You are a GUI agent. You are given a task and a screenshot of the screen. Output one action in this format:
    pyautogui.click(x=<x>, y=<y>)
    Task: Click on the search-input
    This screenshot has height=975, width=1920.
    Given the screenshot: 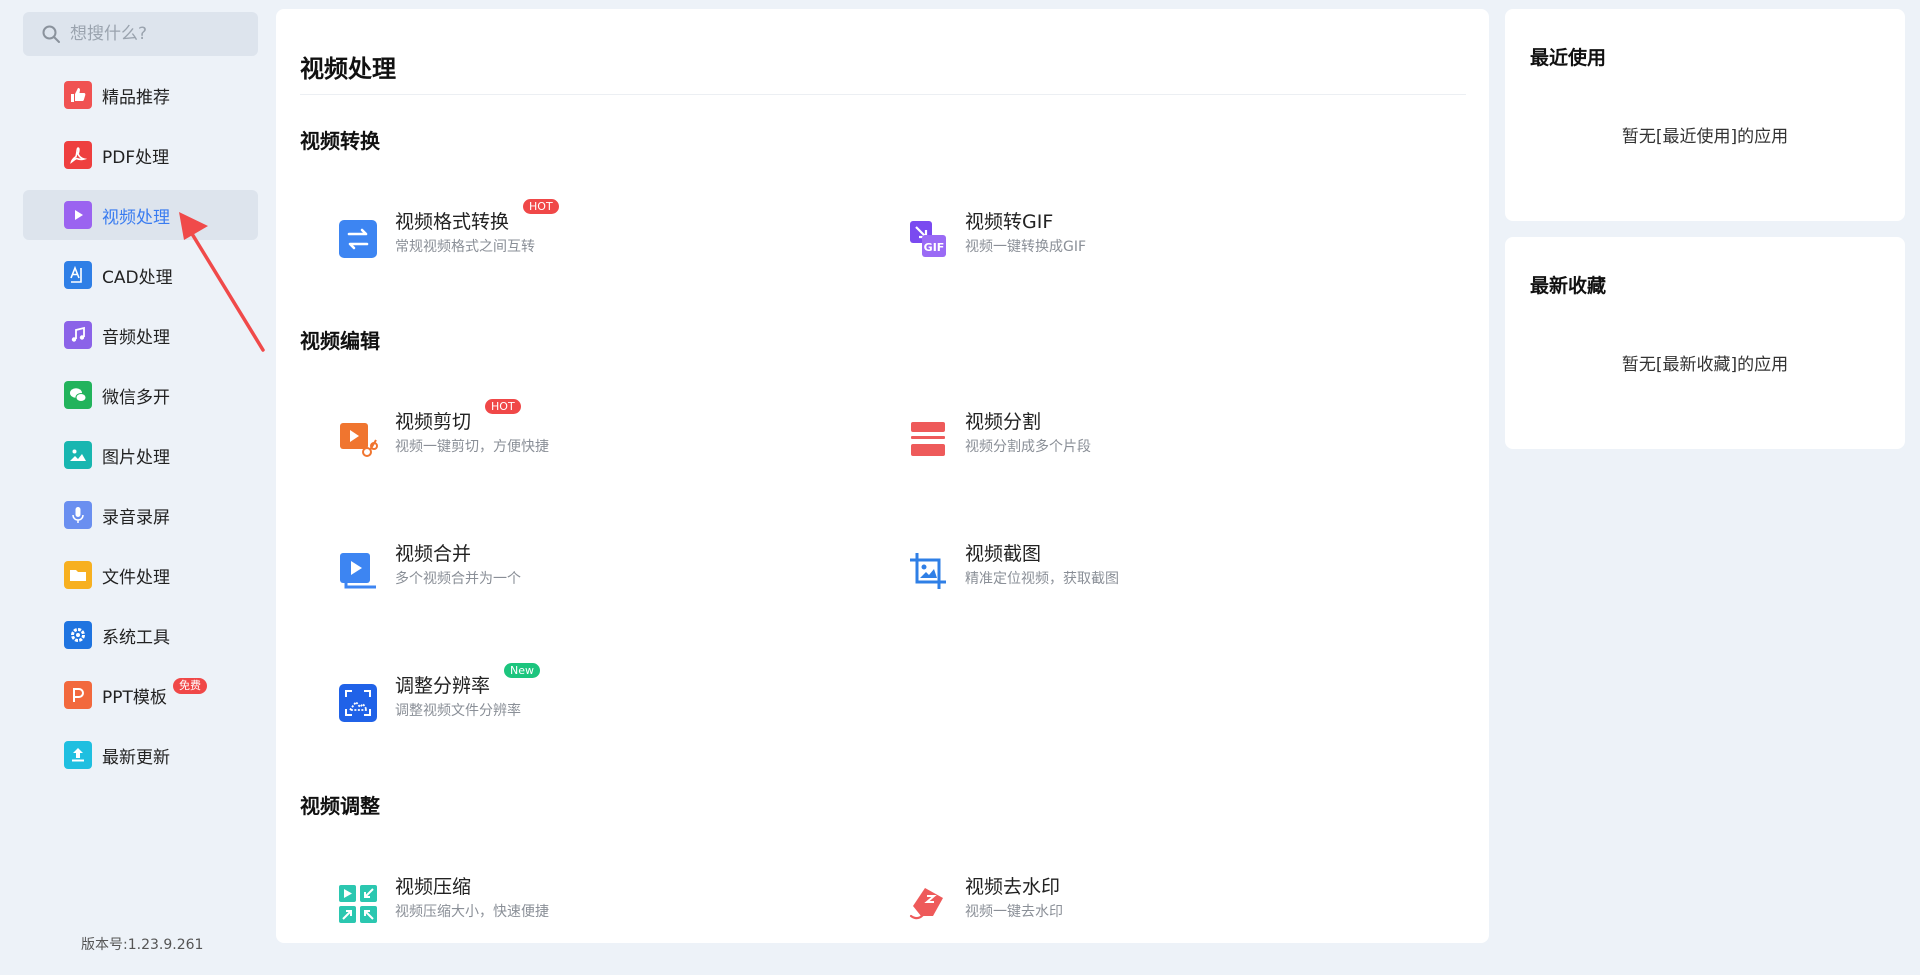 What is the action you would take?
    pyautogui.click(x=155, y=34)
    